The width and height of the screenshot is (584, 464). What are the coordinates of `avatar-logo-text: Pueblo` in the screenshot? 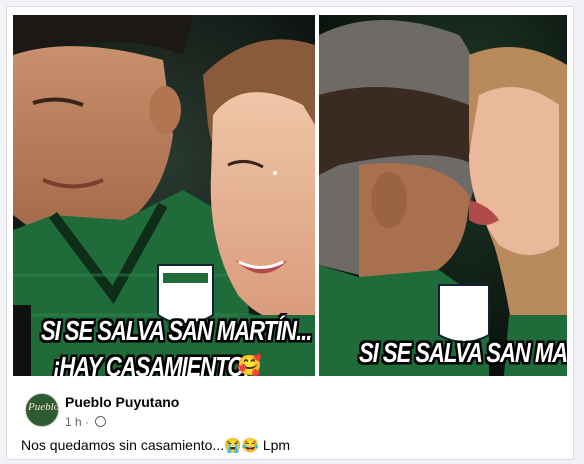 It's located at (43, 407).